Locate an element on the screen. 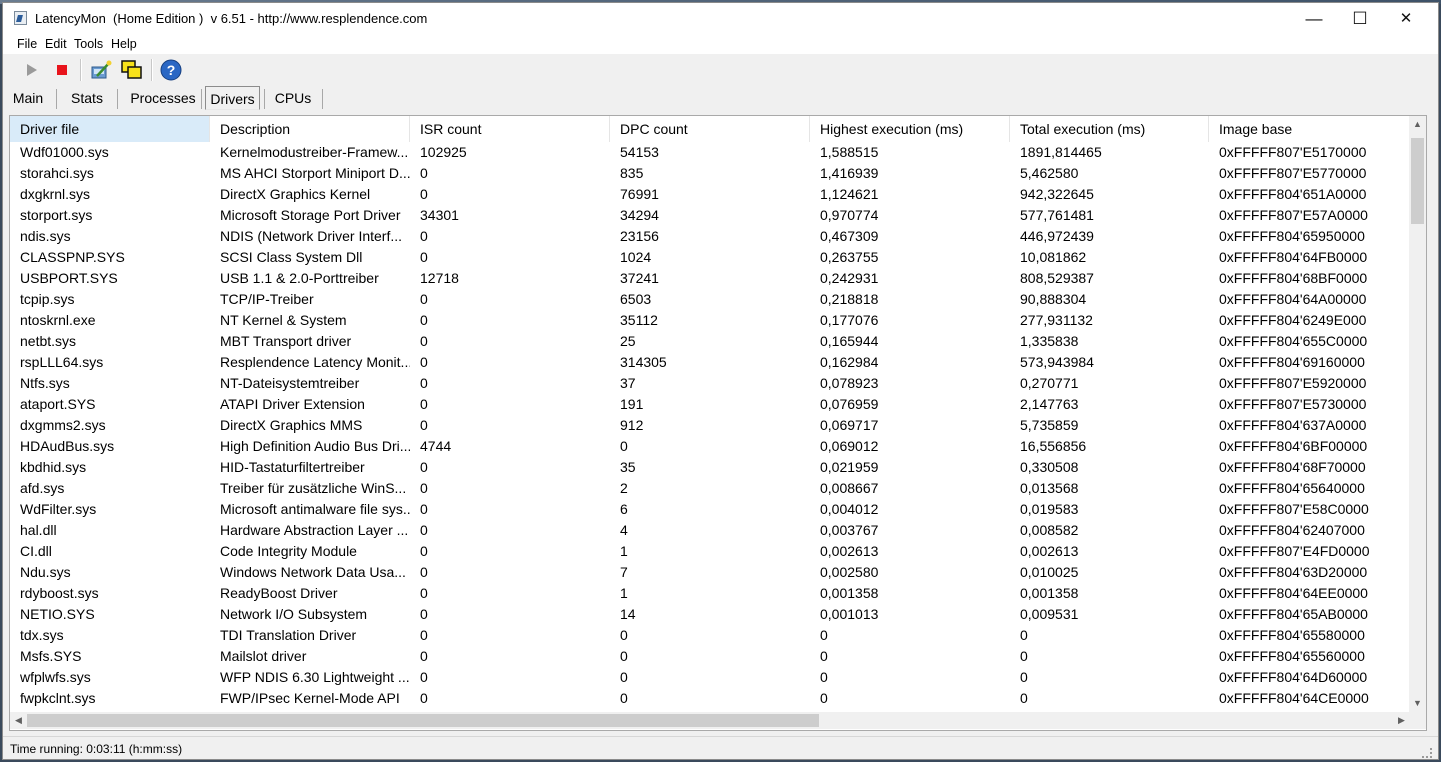 The image size is (1441, 762). scroll-right-arrow-icon: ▶ is located at coordinates (1401, 720).